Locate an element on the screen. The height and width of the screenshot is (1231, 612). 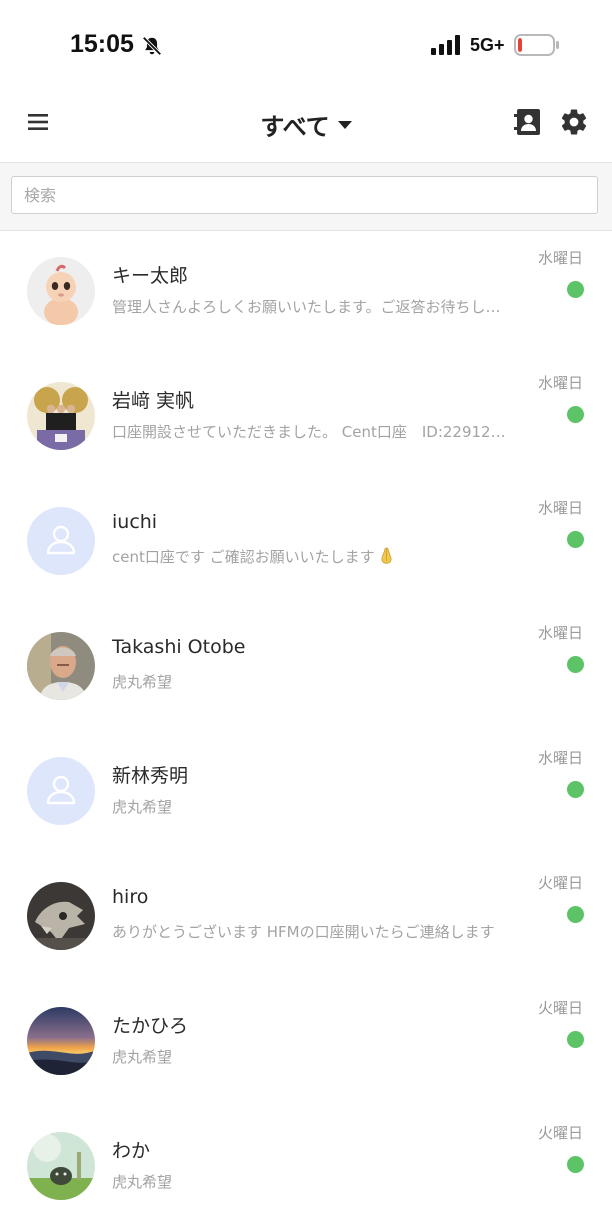
sunset-landscape-avatar is located at coordinates (61, 1041).